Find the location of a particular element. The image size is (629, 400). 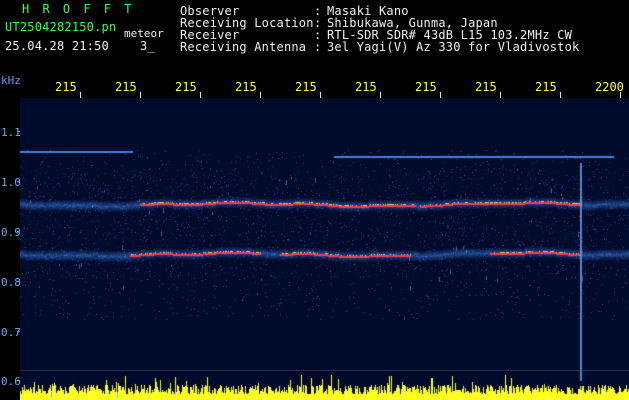

frequency-label-0-7: 0.7 is located at coordinates (11, 332).